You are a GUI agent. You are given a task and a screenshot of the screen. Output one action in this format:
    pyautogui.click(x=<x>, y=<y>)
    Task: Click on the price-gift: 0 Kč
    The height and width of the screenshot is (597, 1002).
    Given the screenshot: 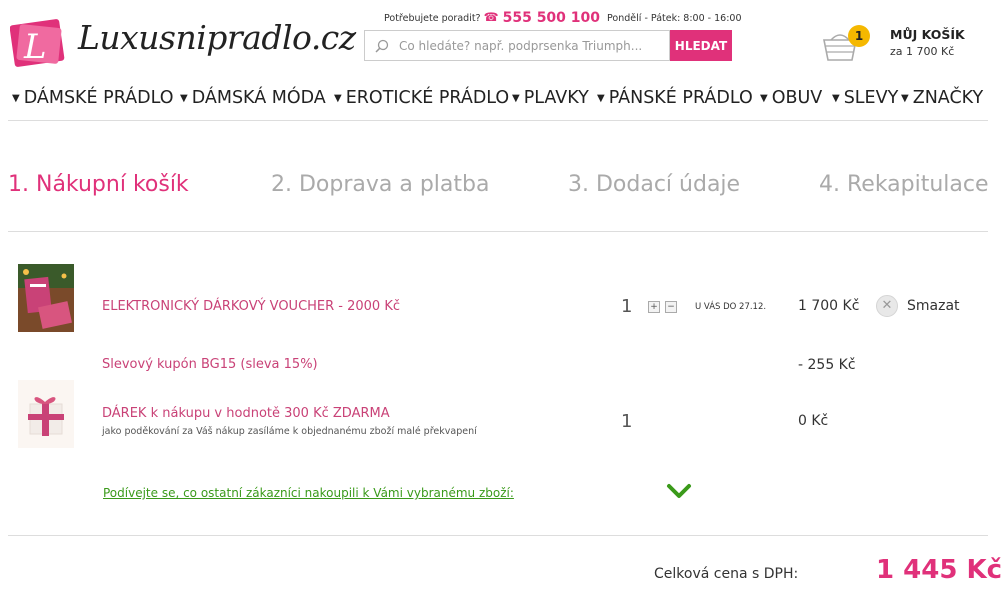 What is the action you would take?
    pyautogui.click(x=813, y=421)
    